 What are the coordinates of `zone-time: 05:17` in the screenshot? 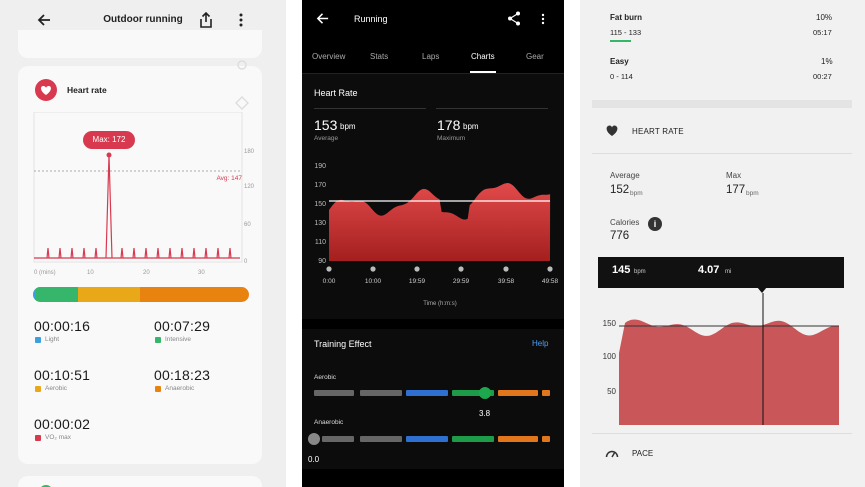 It's located at (822, 32).